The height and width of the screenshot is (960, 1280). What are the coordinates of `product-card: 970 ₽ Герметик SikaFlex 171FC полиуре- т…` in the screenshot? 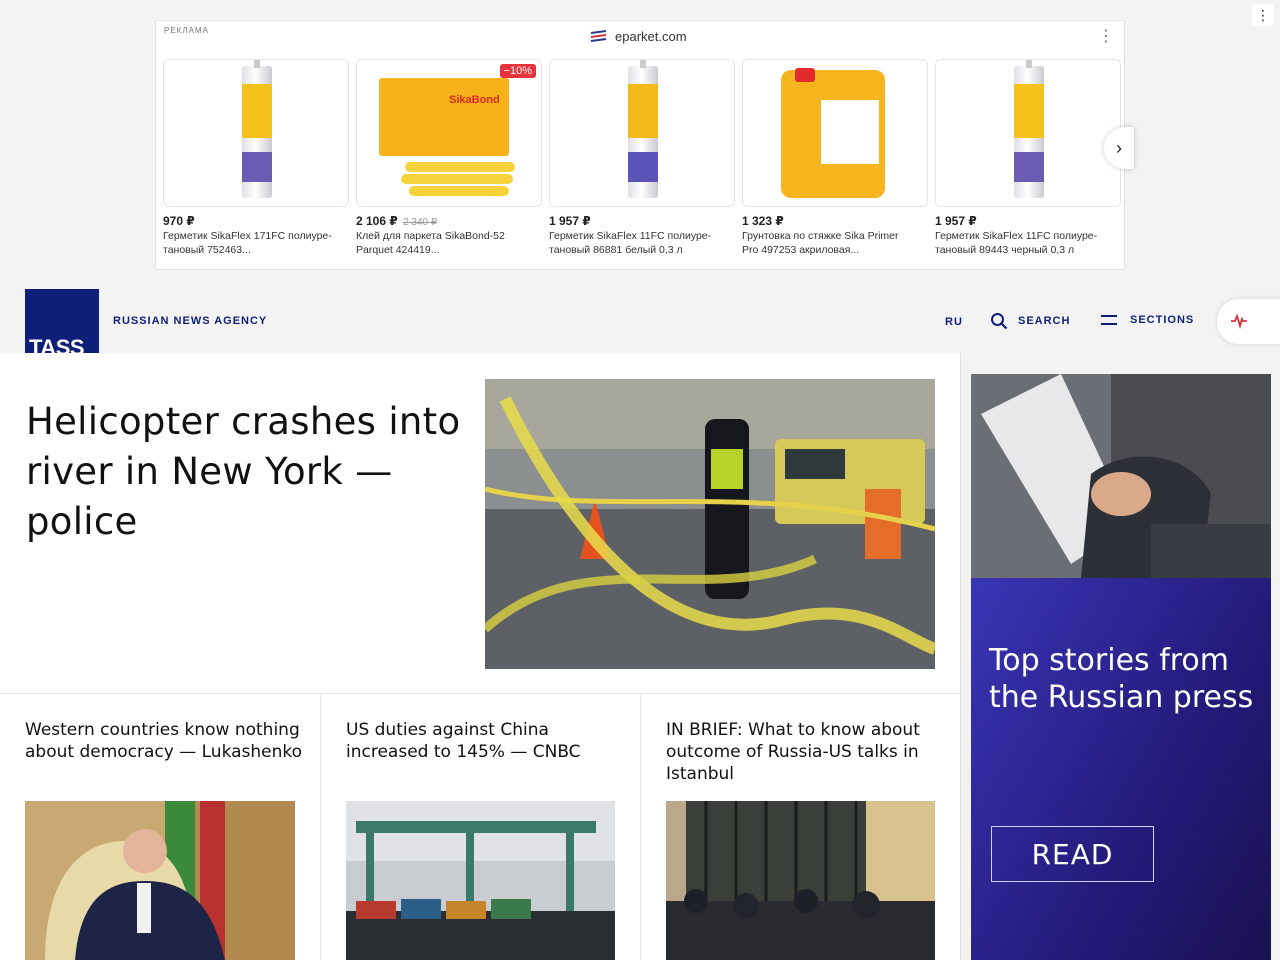 It's located at (256, 158).